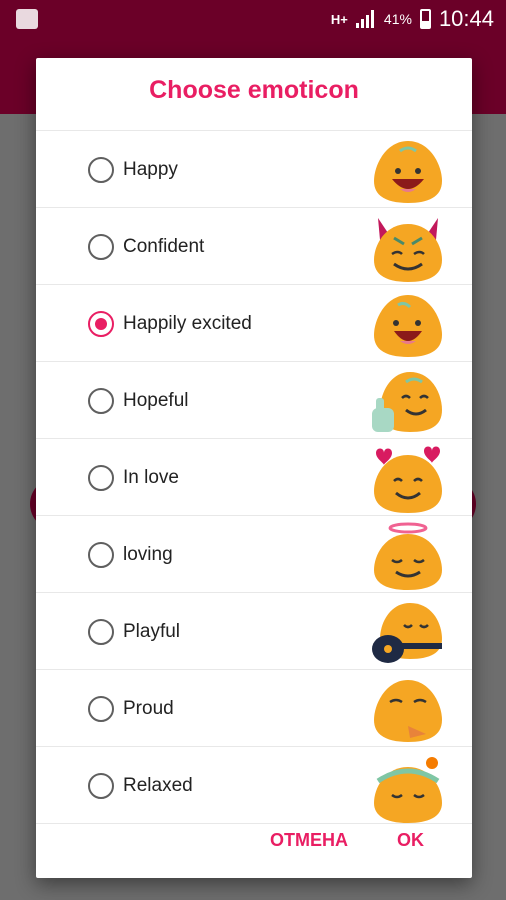 The height and width of the screenshot is (900, 506). Describe the element at coordinates (408, 556) in the screenshot. I see `angel-emoji-icon` at that location.